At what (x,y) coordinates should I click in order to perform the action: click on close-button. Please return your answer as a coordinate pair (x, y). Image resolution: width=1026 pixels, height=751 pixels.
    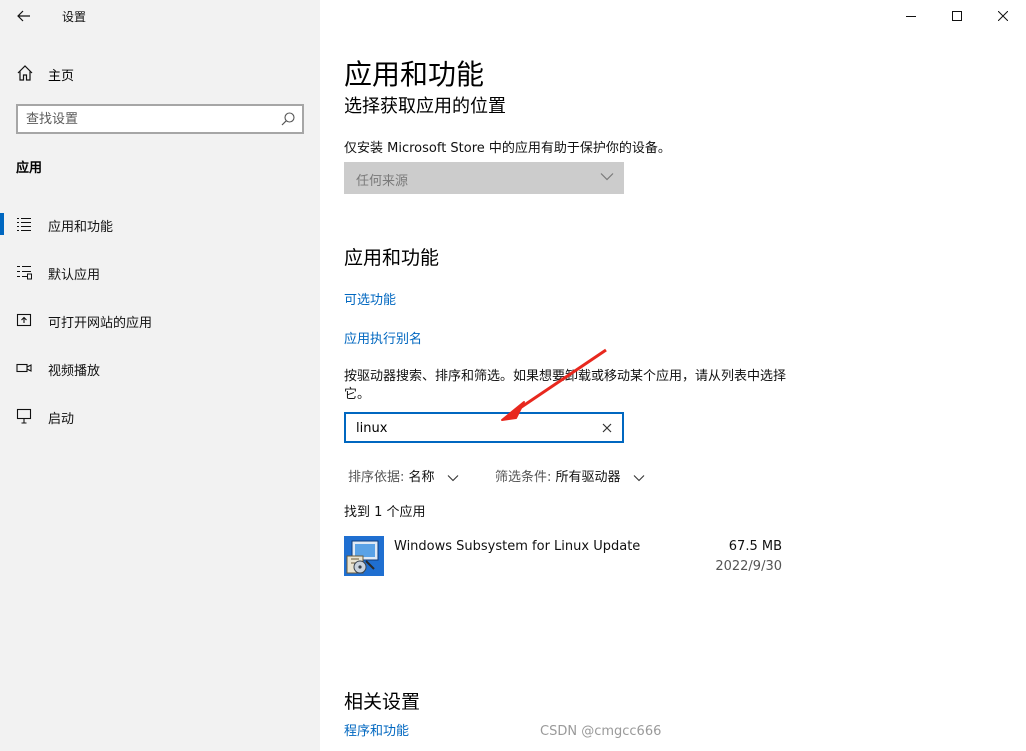
    Looking at the image, I should click on (1003, 16).